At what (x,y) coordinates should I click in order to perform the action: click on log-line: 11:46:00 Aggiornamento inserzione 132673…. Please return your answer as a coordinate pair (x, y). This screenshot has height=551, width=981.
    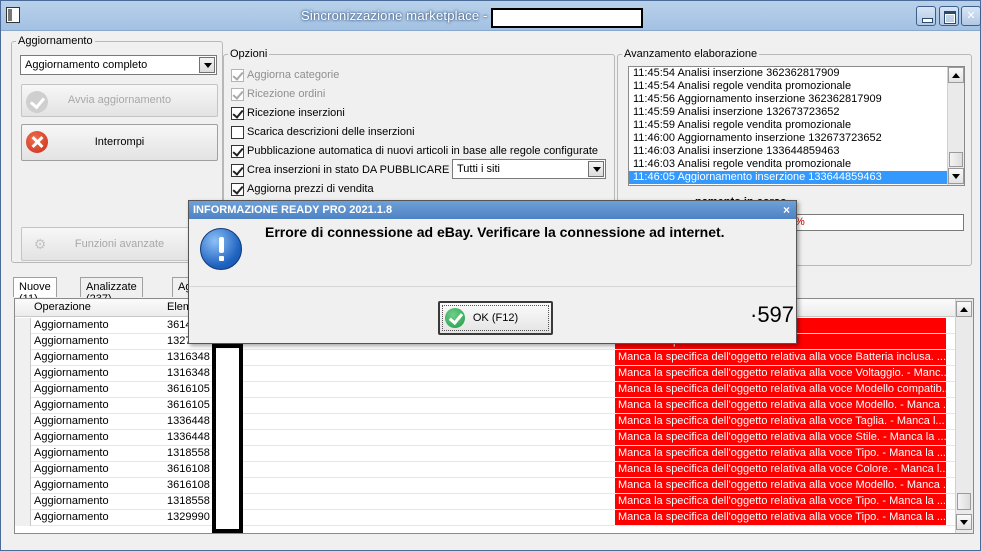
    Looking at the image, I should click on (796, 138).